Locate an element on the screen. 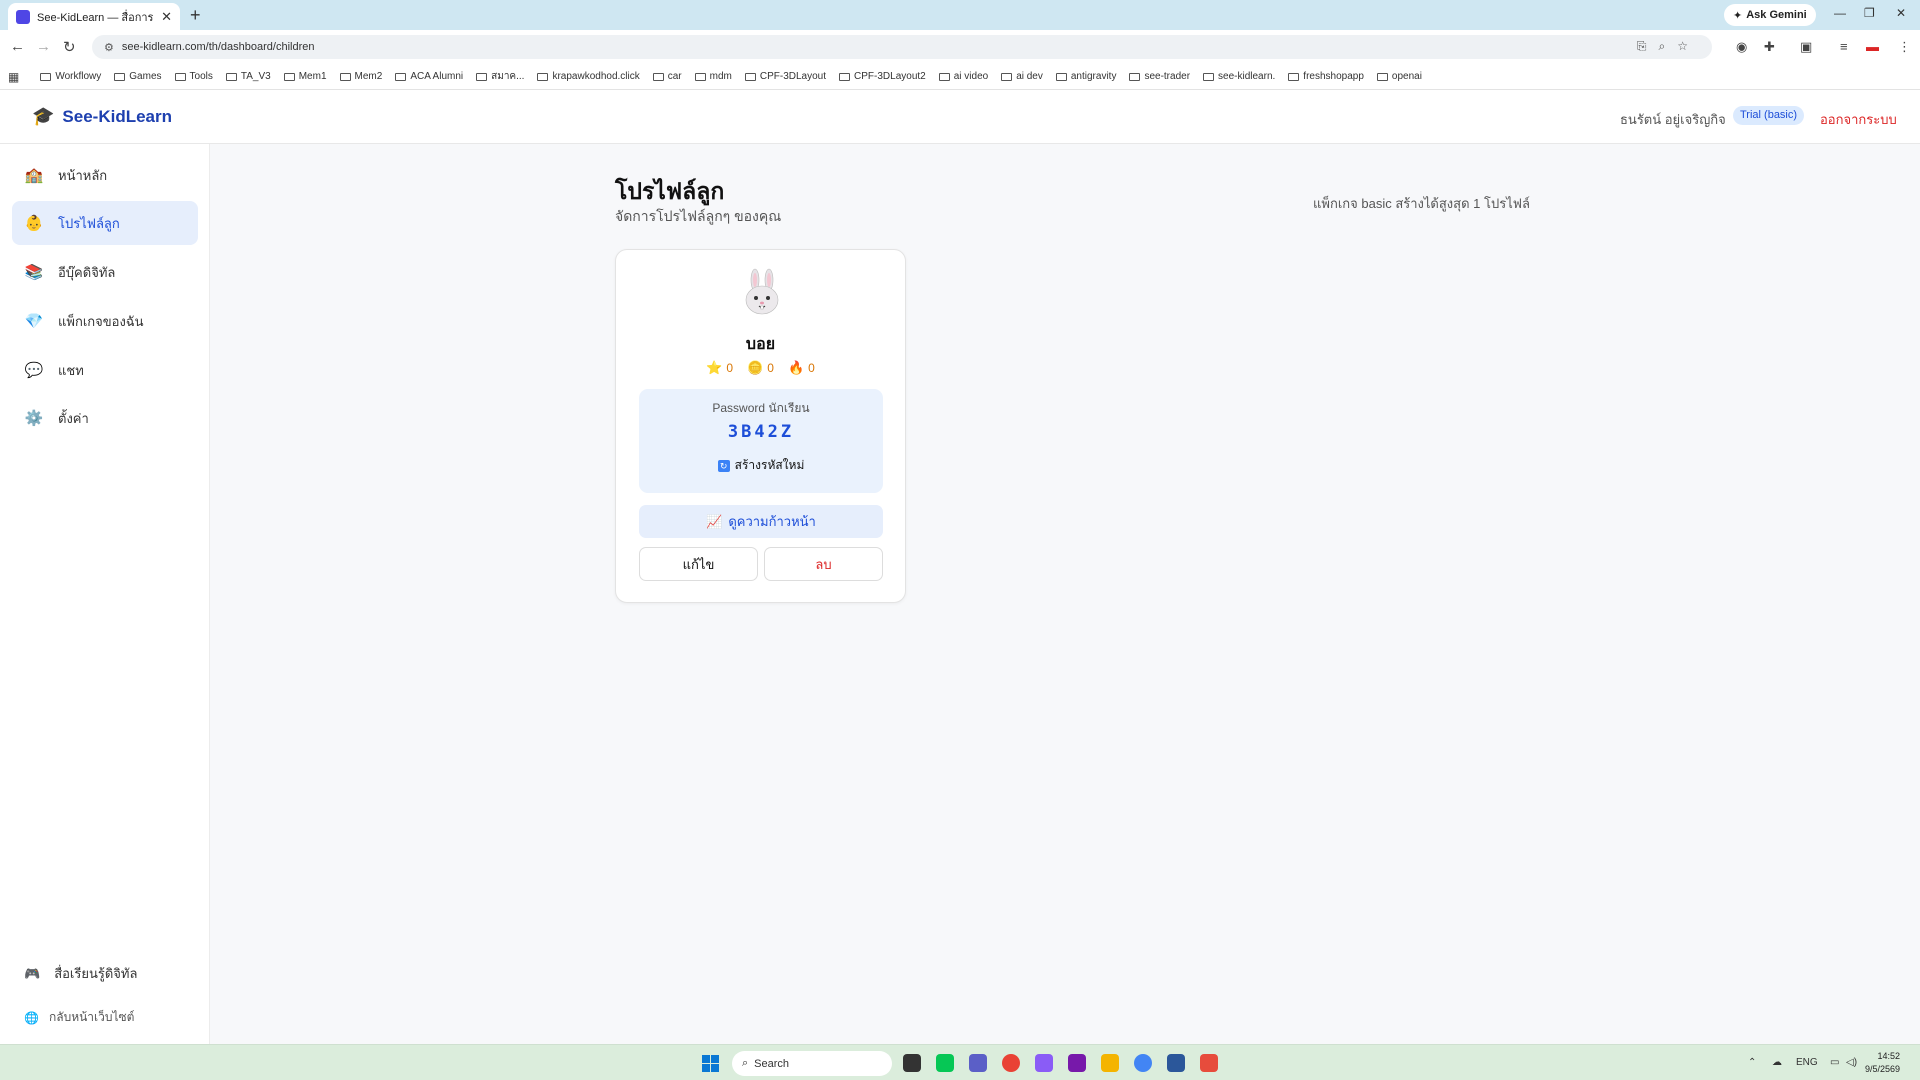 Image resolution: width=1920 pixels, height=1080 pixels. bookmark-item: see-trader is located at coordinates (1159, 76).